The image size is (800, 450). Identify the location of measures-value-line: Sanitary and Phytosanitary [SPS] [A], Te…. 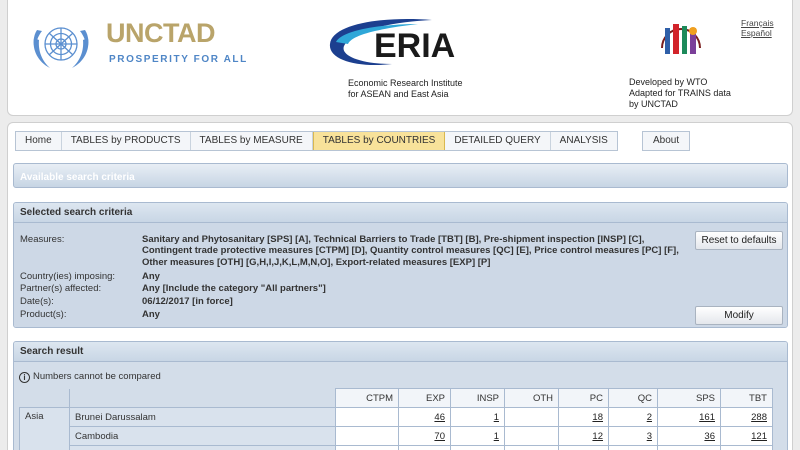
(393, 239).